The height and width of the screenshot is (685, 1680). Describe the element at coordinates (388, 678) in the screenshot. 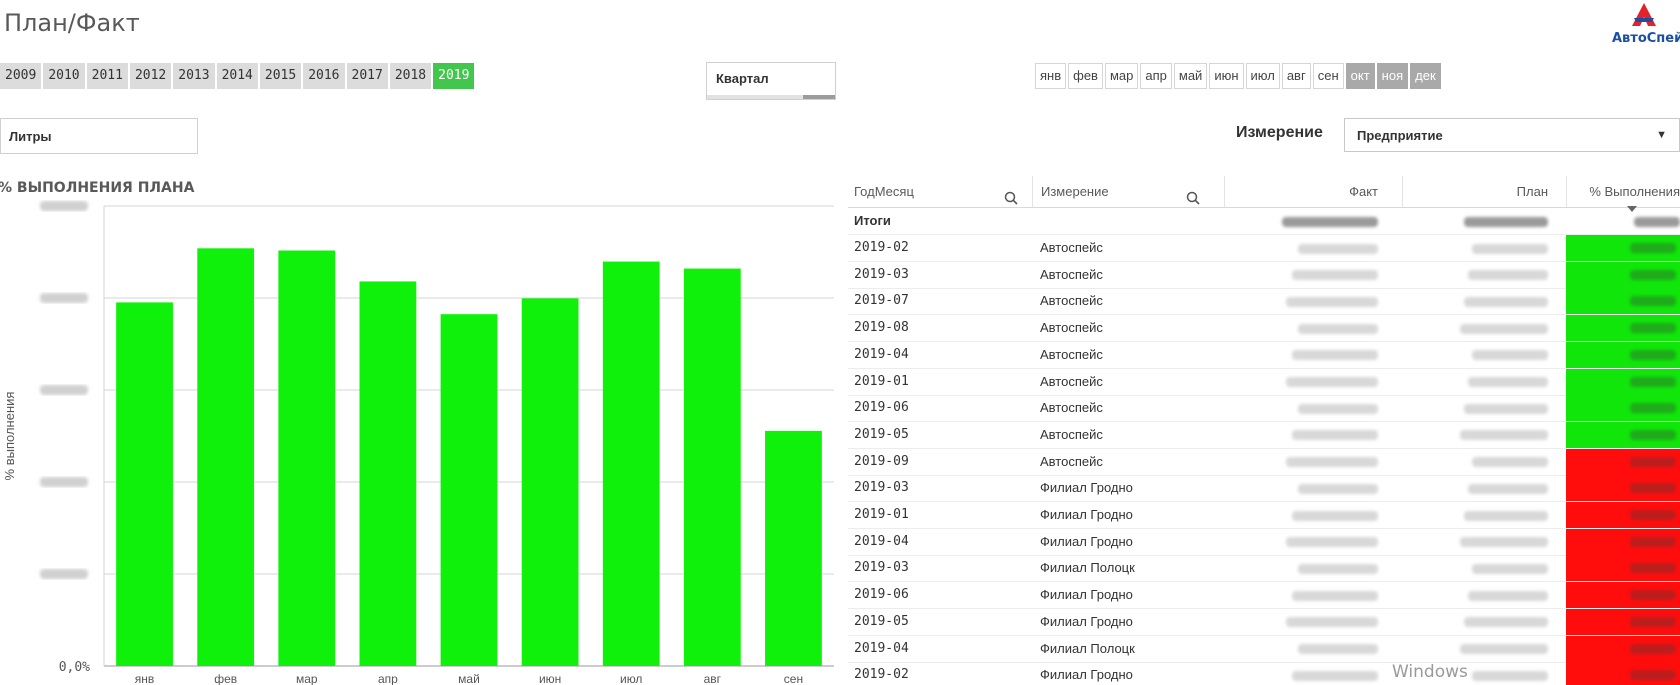

I see `x-tick-label: апр` at that location.